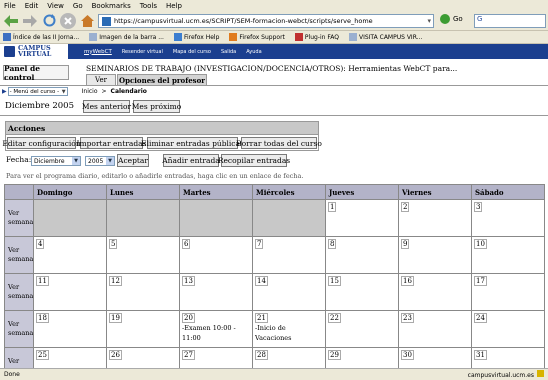 The image size is (548, 380). What do you see at coordinates (115, 281) in the screenshot?
I see `day-link: 12` at bounding box center [115, 281].